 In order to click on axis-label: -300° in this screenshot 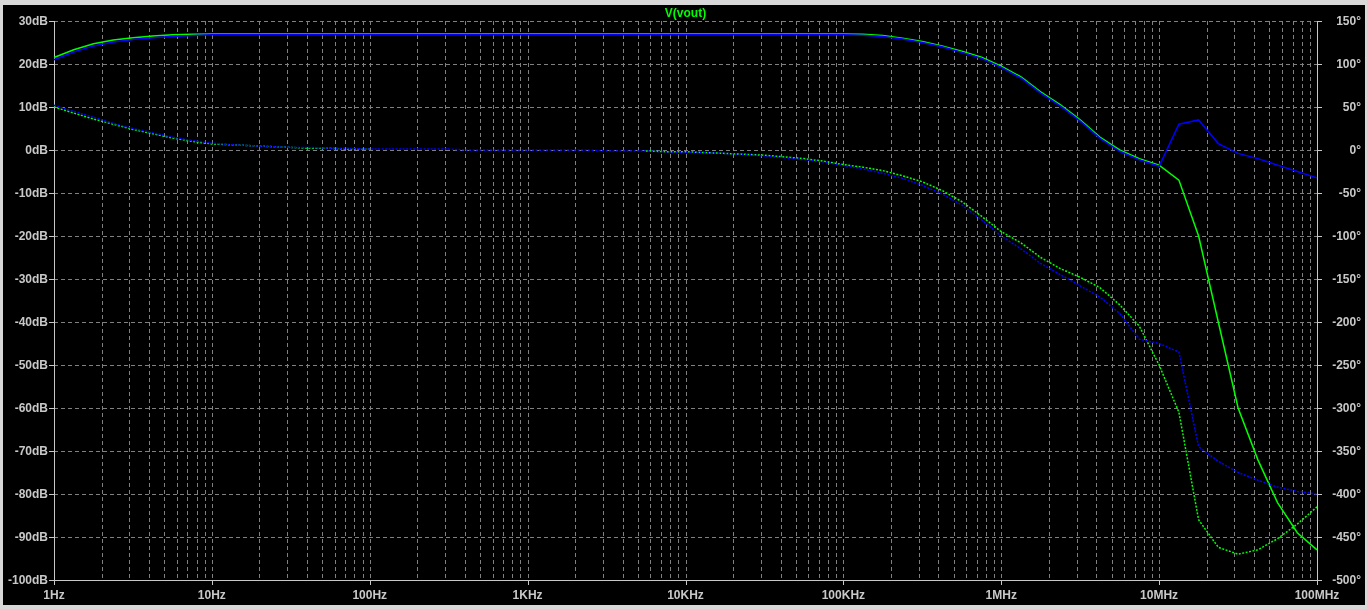, I will do `click(1346, 408)`.